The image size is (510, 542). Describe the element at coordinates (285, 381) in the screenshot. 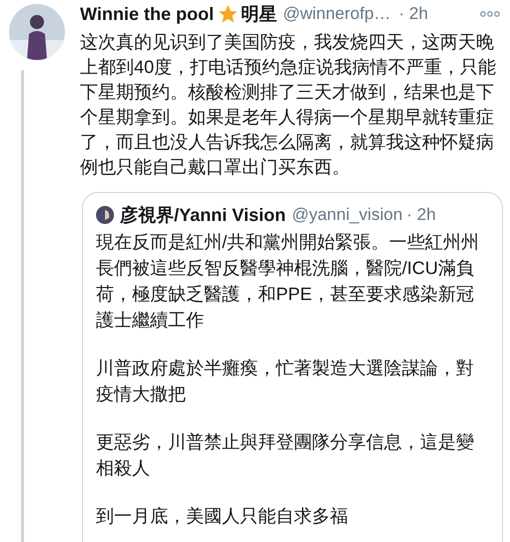

I see `quote-paragraph: 川普政府處於半癱瘓，忙著製造大選陰謀論，對疫情大撒把` at that location.